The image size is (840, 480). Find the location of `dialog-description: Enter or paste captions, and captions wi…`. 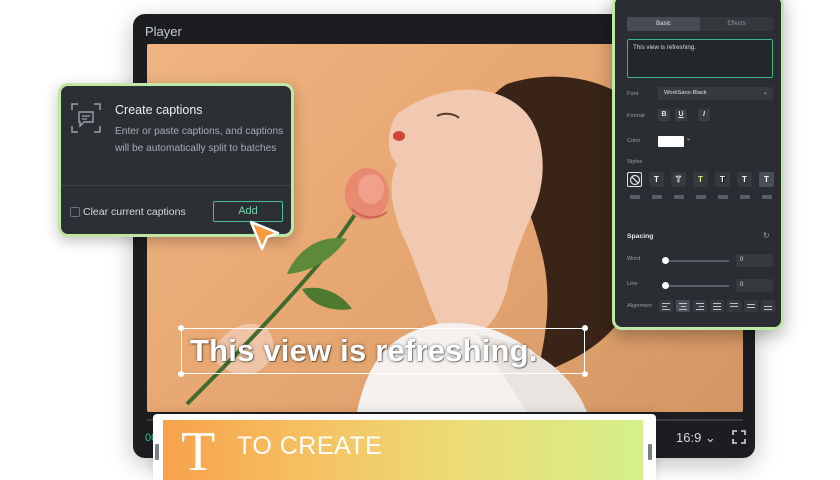

dialog-description: Enter or paste captions, and captions wi… is located at coordinates (199, 140).